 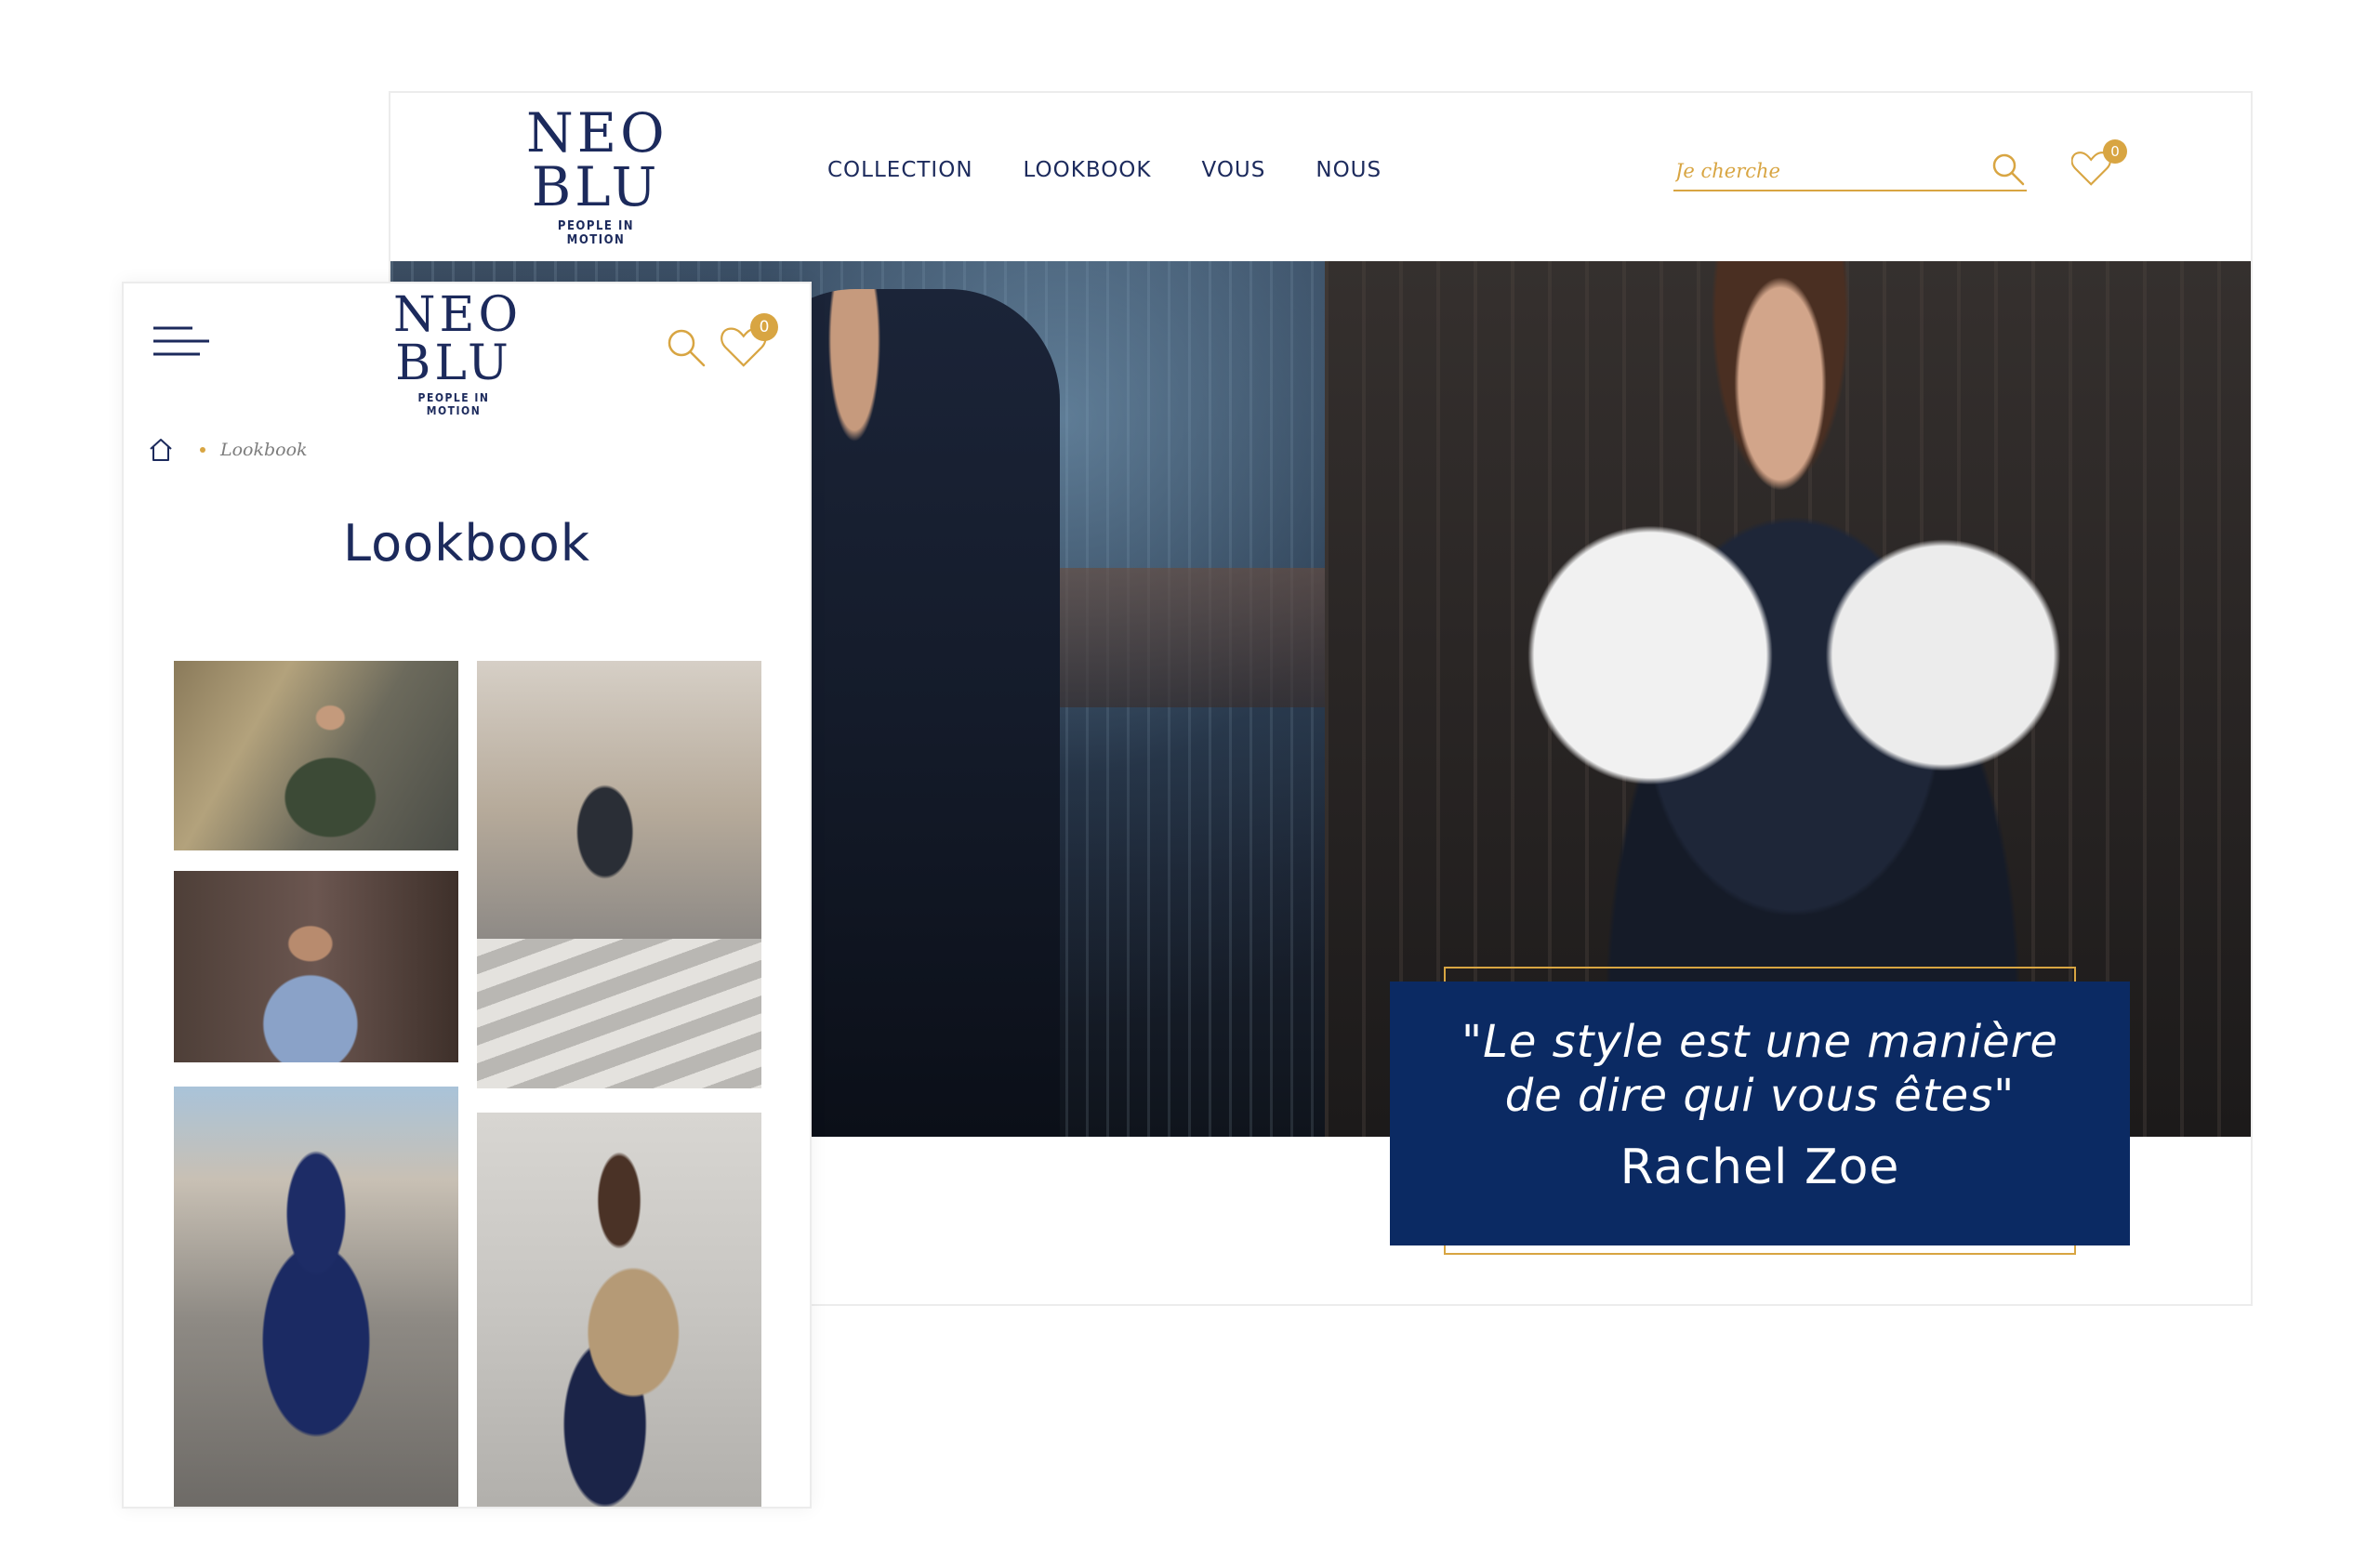 What do you see at coordinates (2100, 167) in the screenshot?
I see `wishlist-button: 0` at bounding box center [2100, 167].